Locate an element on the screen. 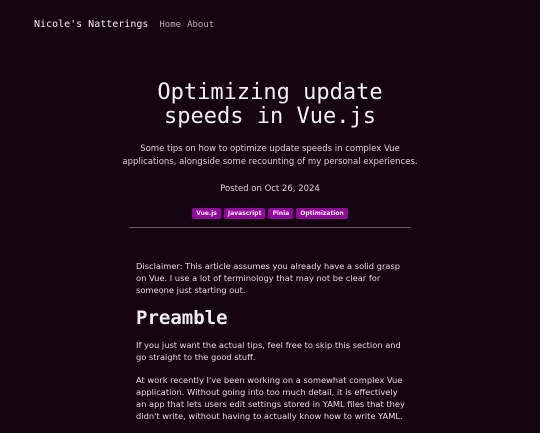 Image resolution: width=540 pixels, height=433 pixels. tag-javascript: Javascript is located at coordinates (244, 213).